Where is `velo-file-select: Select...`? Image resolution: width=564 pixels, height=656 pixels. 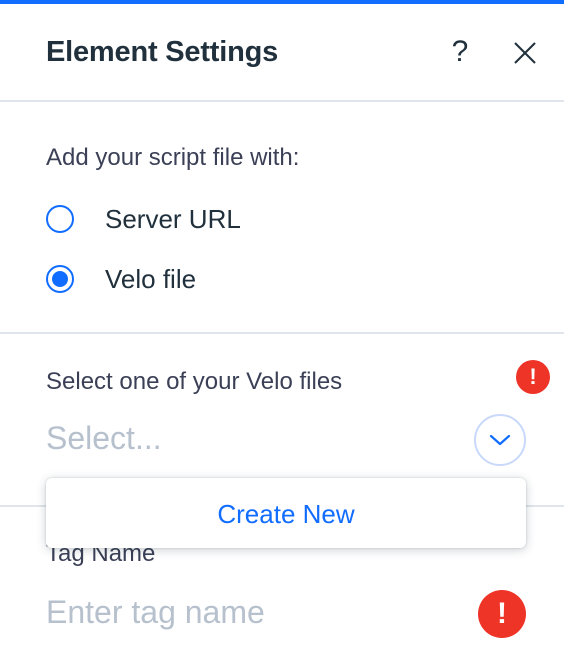 velo-file-select: Select... is located at coordinates (104, 438).